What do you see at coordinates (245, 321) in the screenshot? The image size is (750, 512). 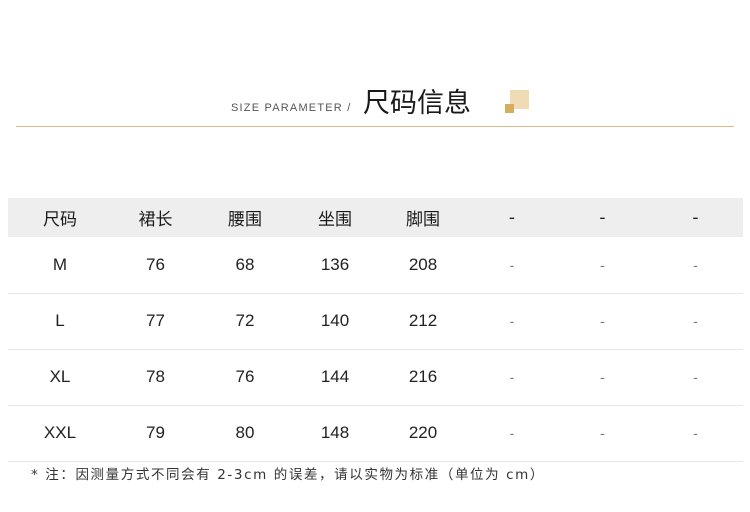 I see `table-cell: 72` at bounding box center [245, 321].